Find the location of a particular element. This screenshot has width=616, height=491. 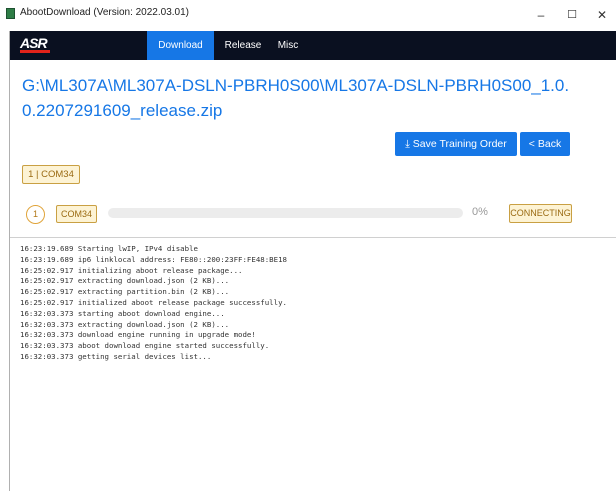

top-navbar: ASR Download Release Misc is located at coordinates (313, 45).